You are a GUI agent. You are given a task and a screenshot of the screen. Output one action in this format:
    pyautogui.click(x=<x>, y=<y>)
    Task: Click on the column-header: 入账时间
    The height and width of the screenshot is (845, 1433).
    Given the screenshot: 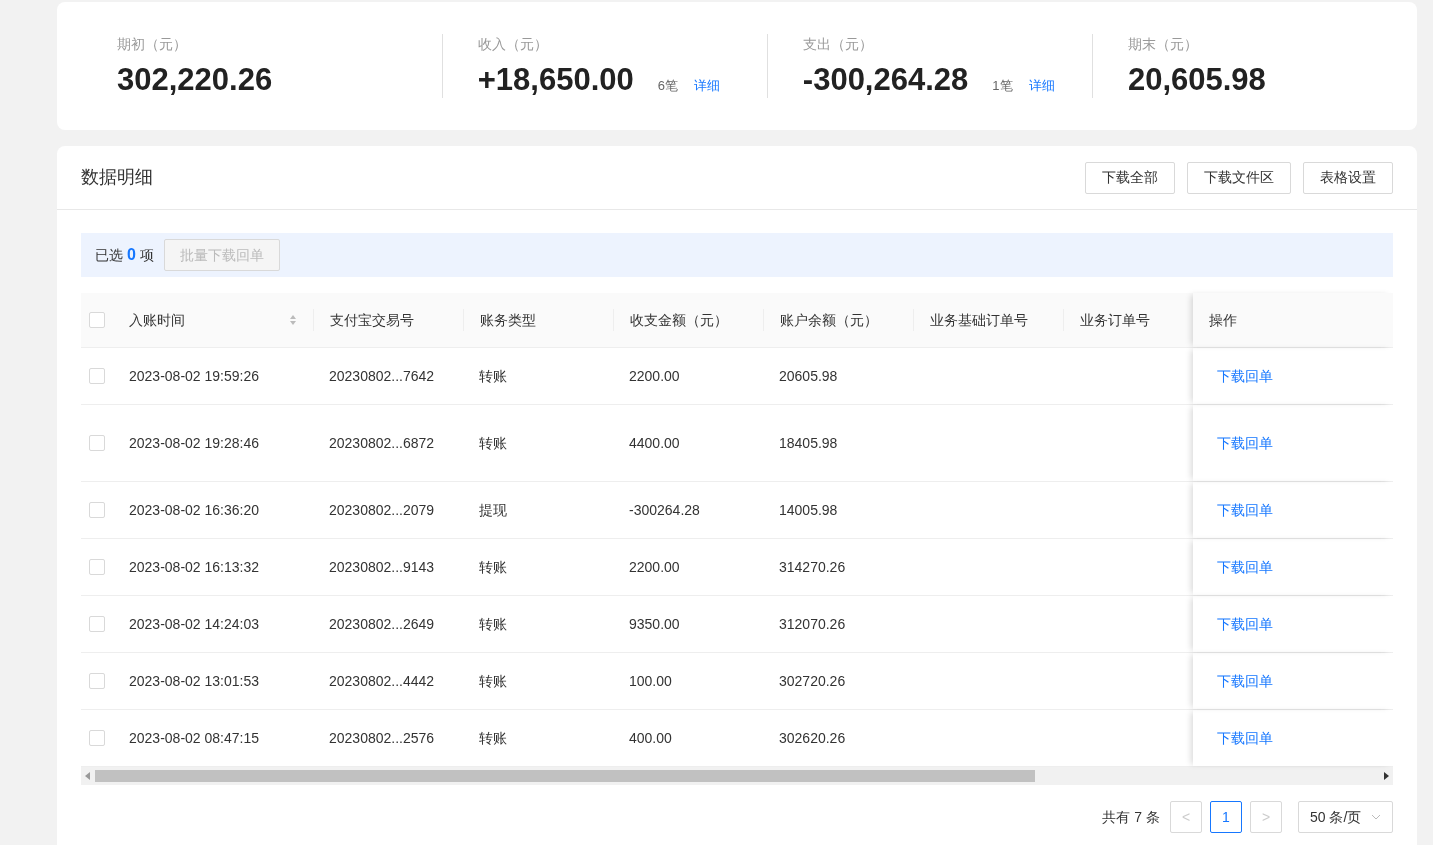 What is the action you would take?
    pyautogui.click(x=157, y=320)
    